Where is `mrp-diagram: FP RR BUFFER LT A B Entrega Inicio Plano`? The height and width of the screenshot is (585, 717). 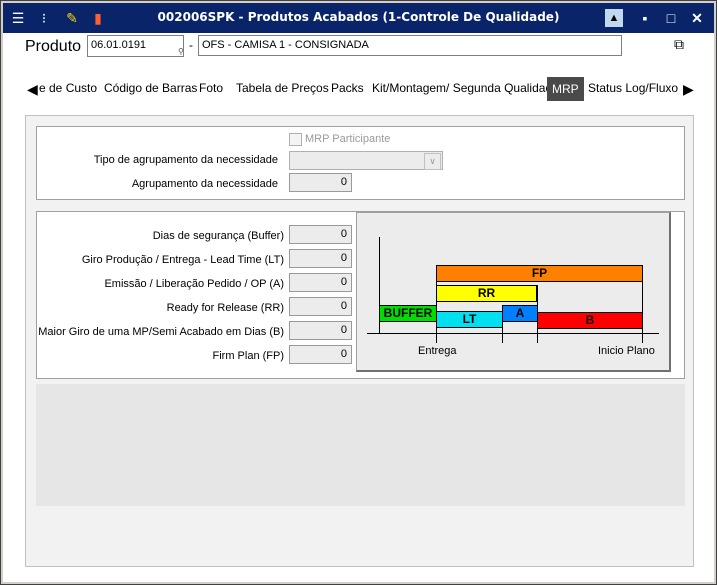
mrp-diagram: FP RR BUFFER LT A B Entrega Inicio Plano is located at coordinates (513, 292).